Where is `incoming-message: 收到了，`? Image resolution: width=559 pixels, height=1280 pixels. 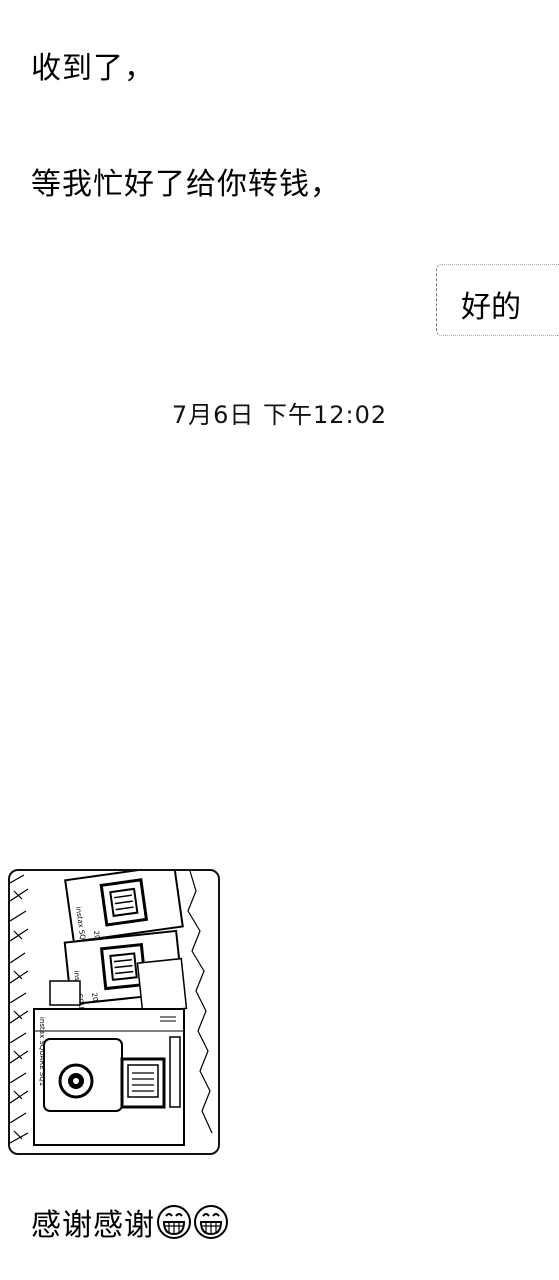
incoming-message: 收到了， is located at coordinates (93, 69).